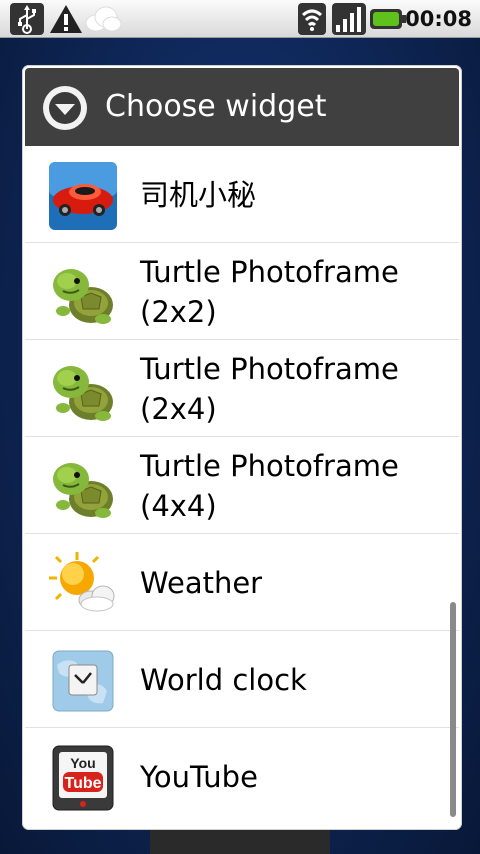 The height and width of the screenshot is (854, 480). What do you see at coordinates (198, 194) in the screenshot?
I see `list-item-label: 司机小秘` at bounding box center [198, 194].